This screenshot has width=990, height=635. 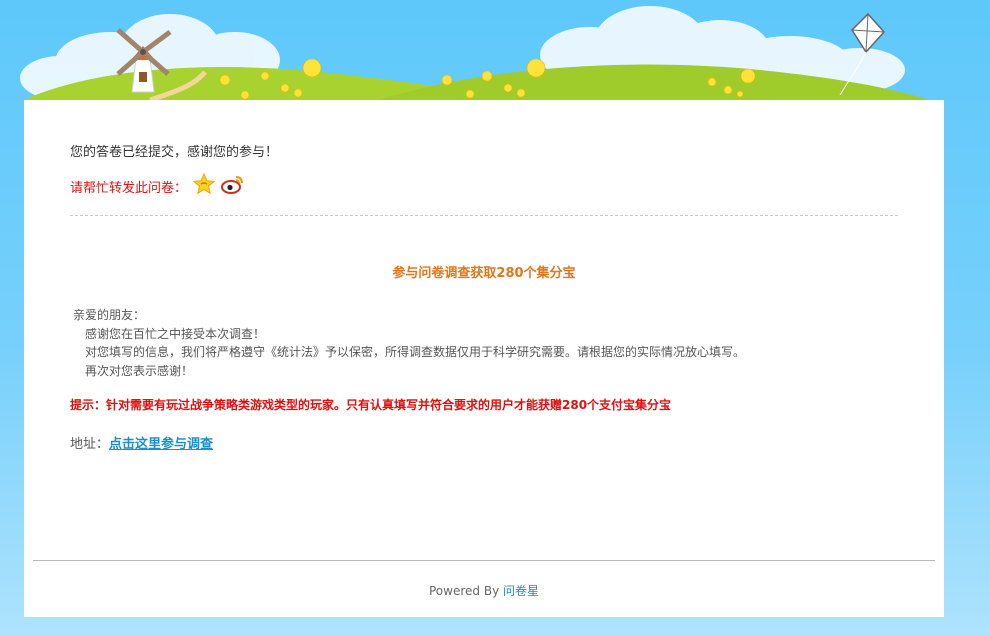 What do you see at coordinates (139, 370) in the screenshot?
I see `intro-line: 再次对您表示感谢！` at bounding box center [139, 370].